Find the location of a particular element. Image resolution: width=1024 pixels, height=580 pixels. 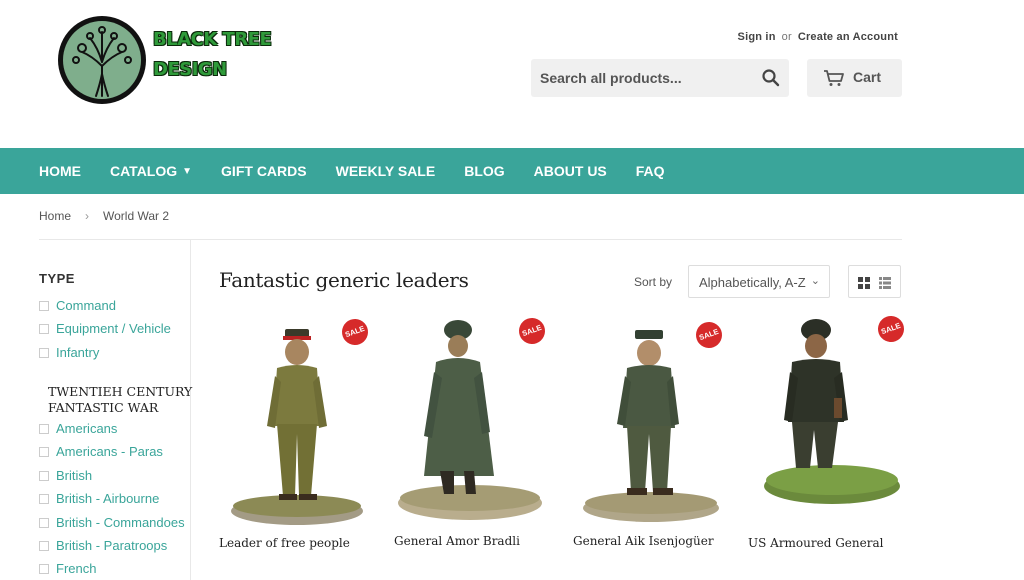

nav-home: HOME is located at coordinates (60, 171).